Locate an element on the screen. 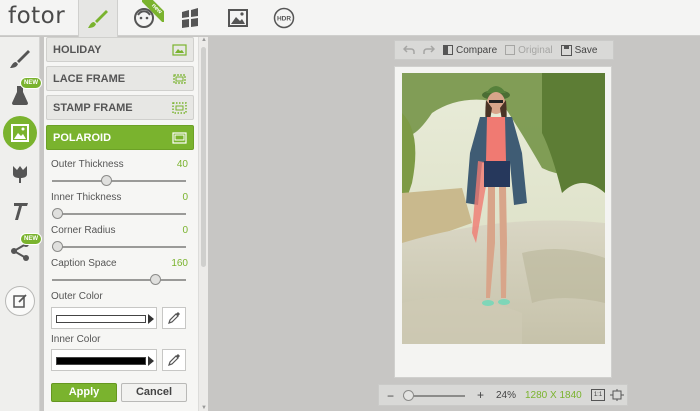  top-bar: fotor new HDR is located at coordinates (350, 18).